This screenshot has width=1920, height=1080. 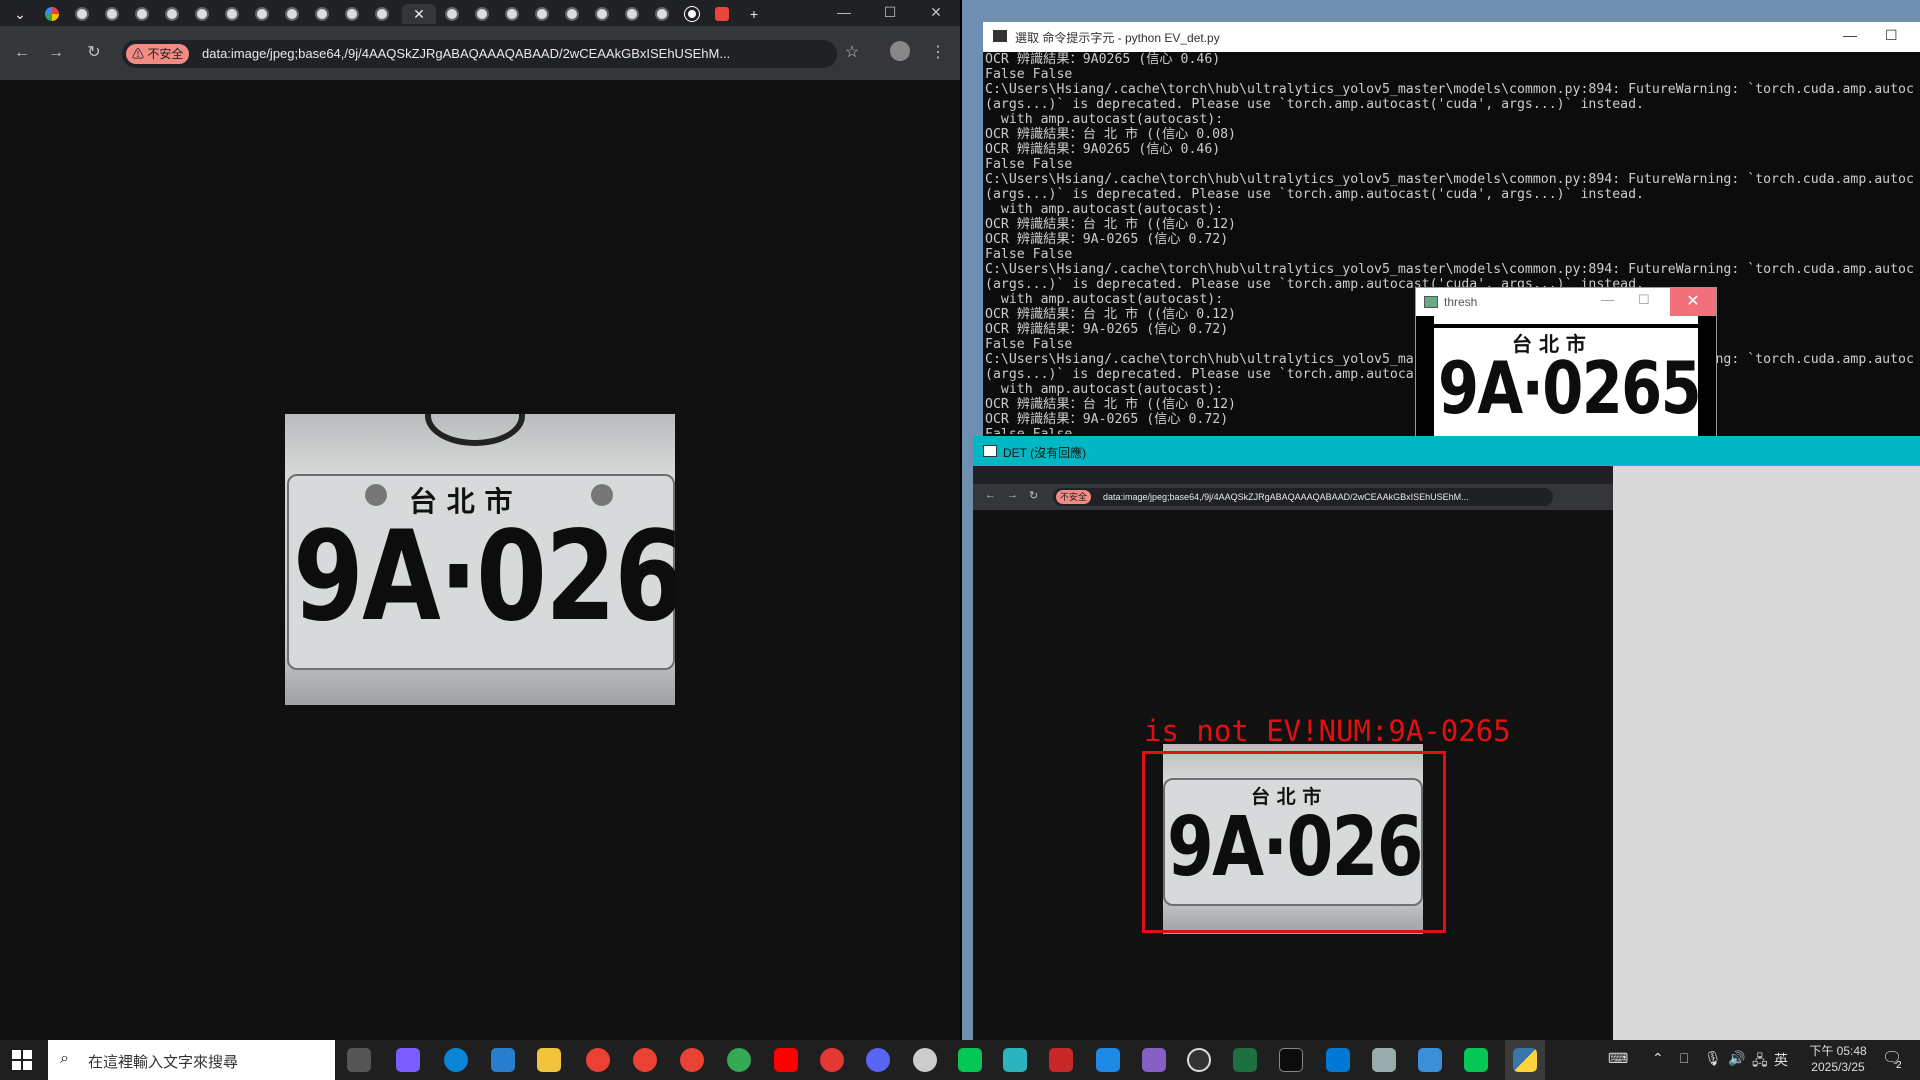 I want to click on tab-search-button: ⌄, so click(x=20, y=14).